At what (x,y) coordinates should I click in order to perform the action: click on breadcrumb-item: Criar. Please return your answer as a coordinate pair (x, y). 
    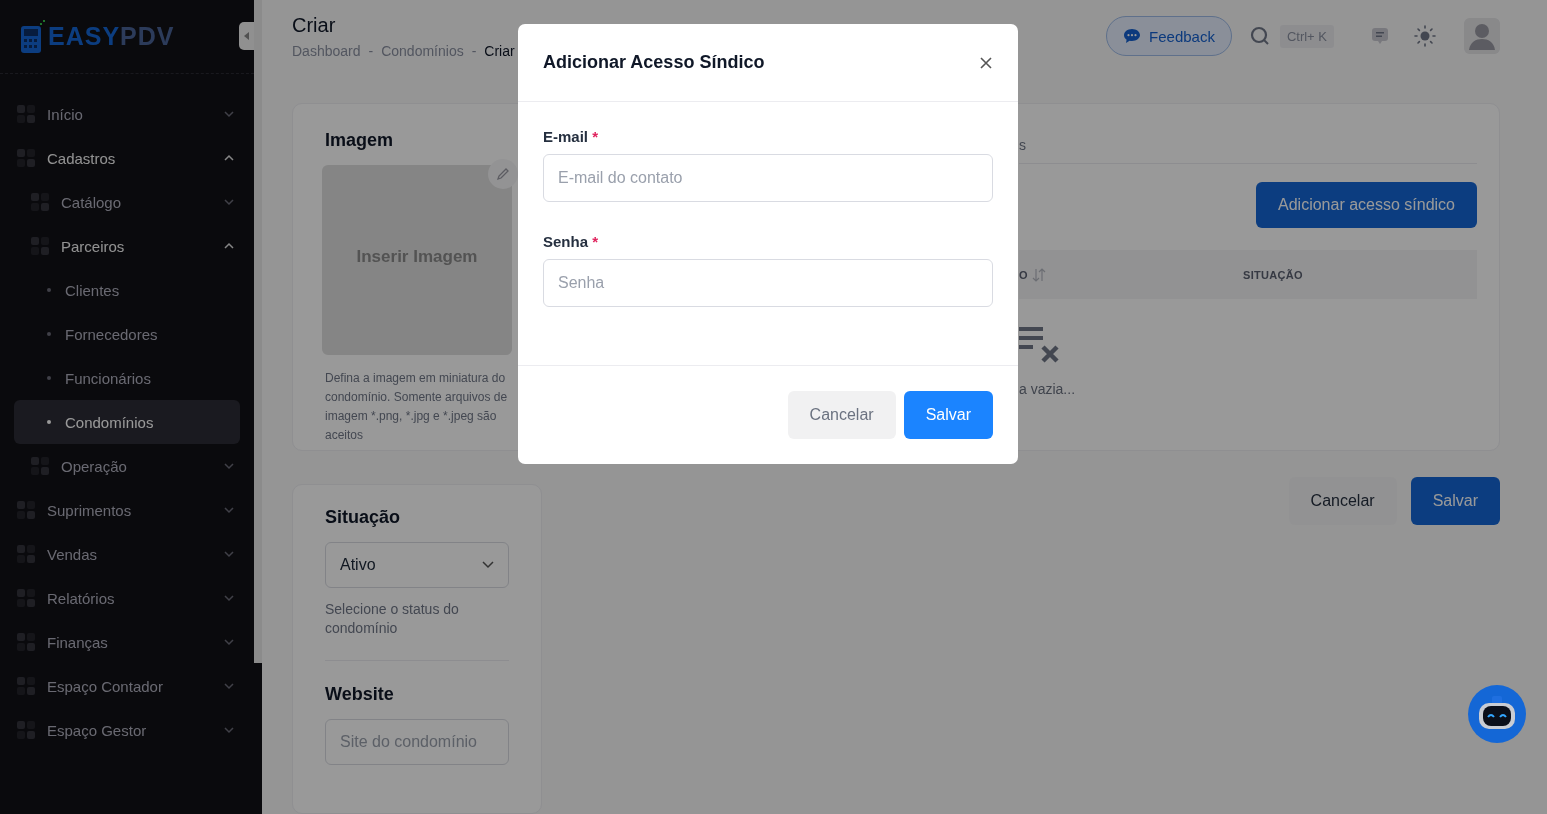
    Looking at the image, I should click on (499, 51).